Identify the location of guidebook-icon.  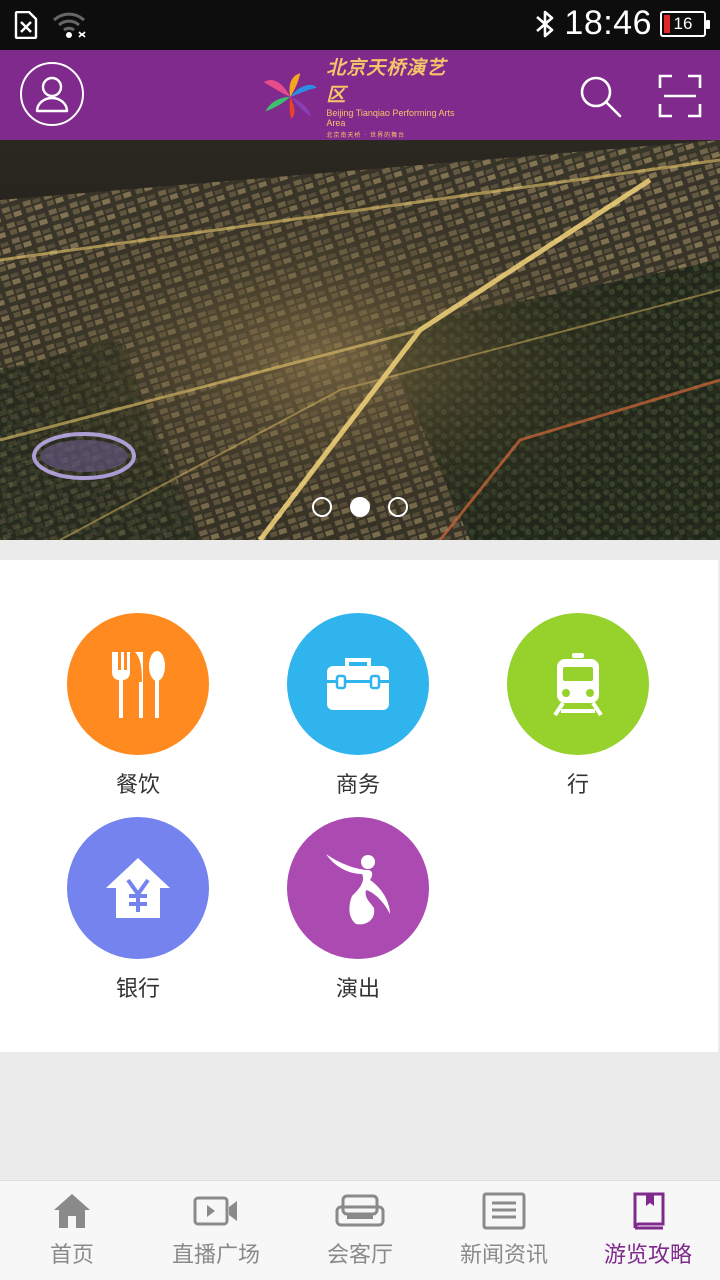
(649, 1211).